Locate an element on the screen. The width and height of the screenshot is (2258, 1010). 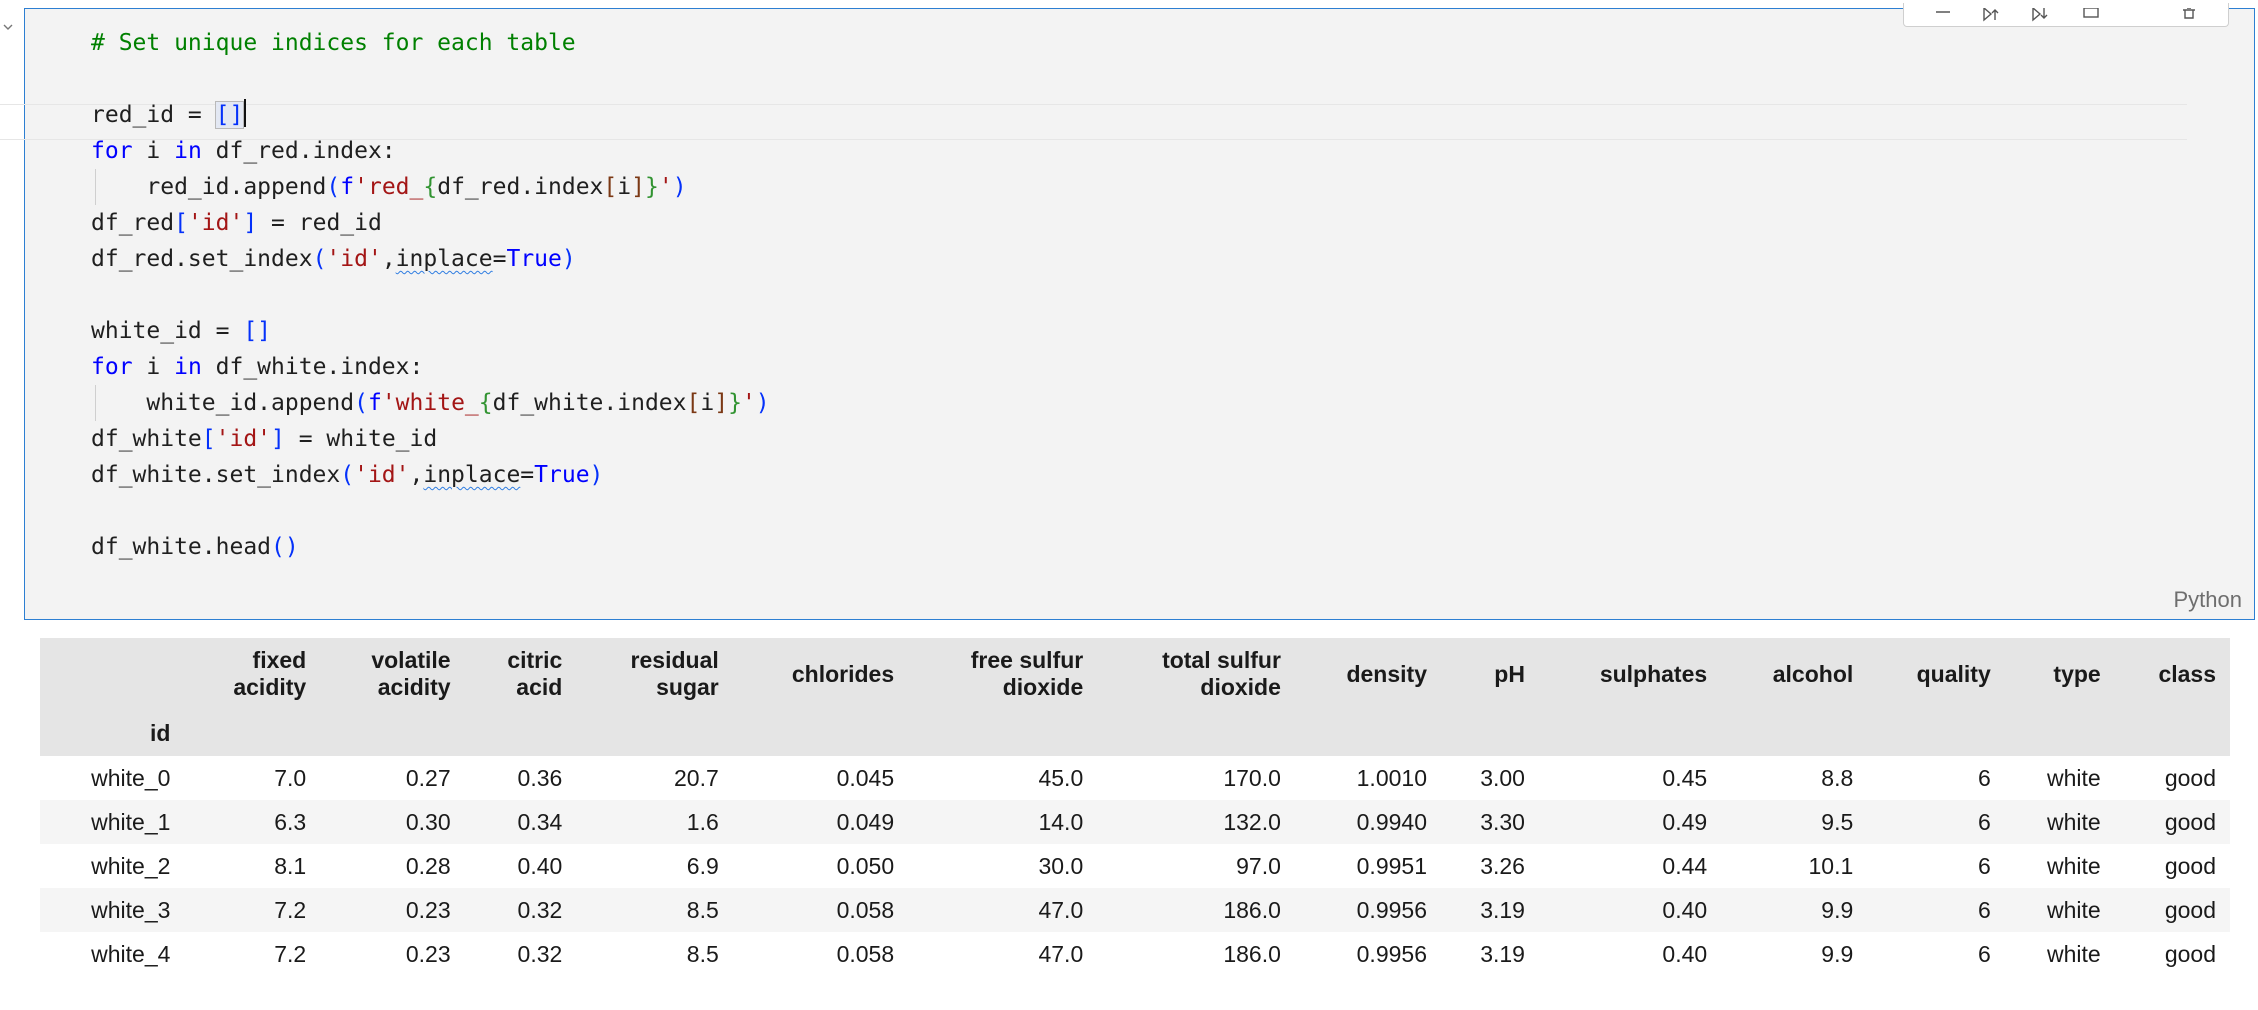
column-header: volatile acidity is located at coordinates (392, 674).